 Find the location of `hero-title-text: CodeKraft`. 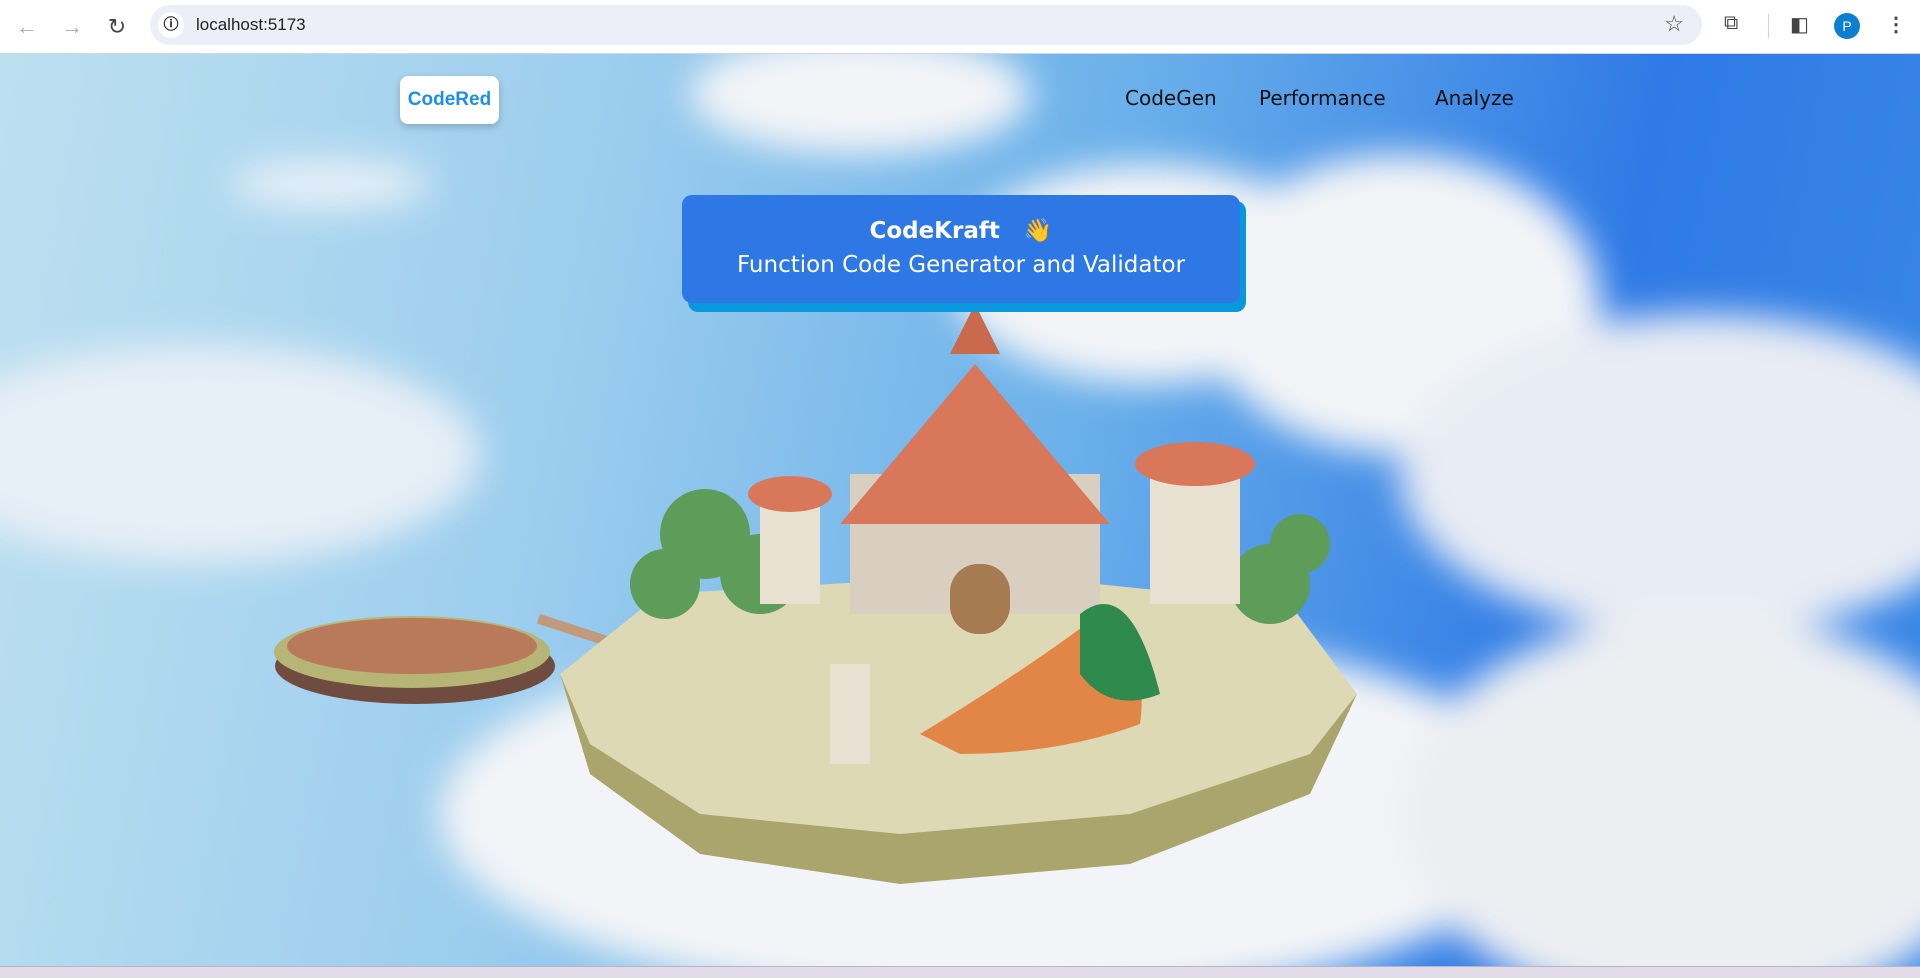

hero-title-text: CodeKraft is located at coordinates (934, 231).